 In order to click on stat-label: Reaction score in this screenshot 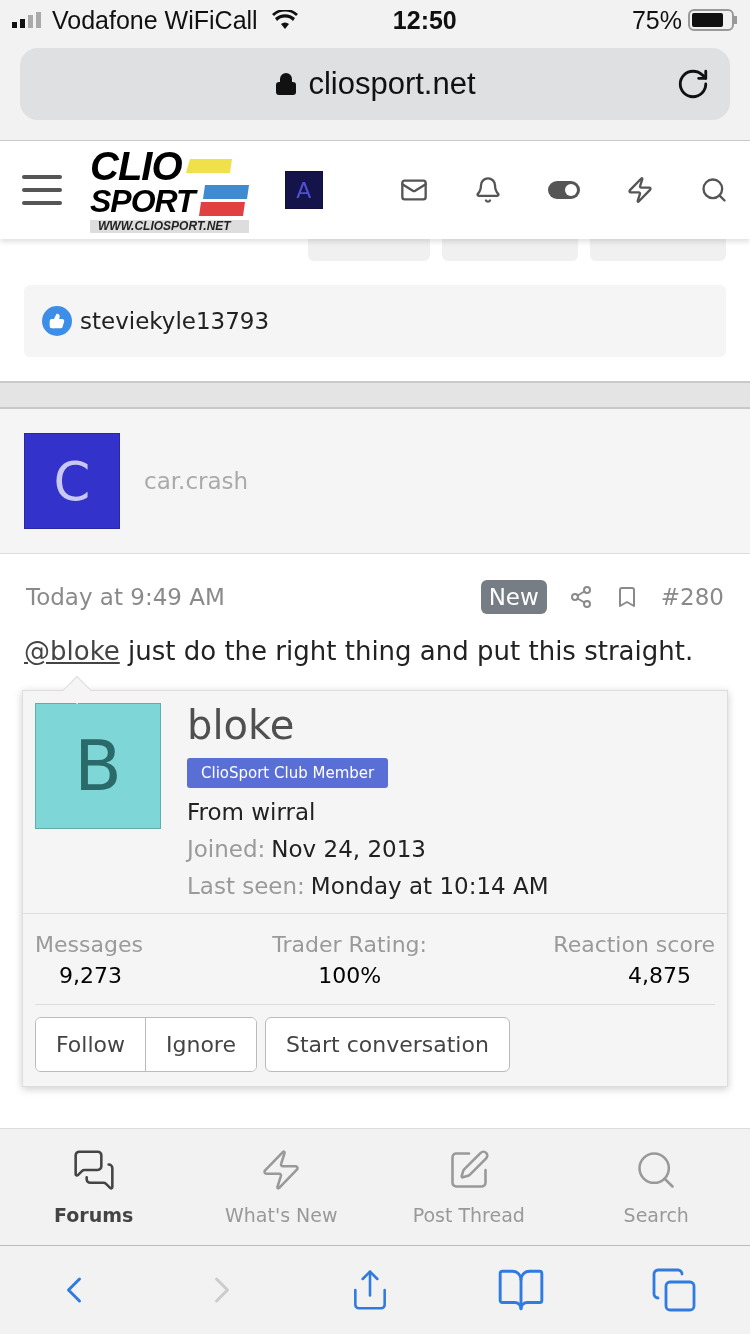, I will do `click(634, 944)`.